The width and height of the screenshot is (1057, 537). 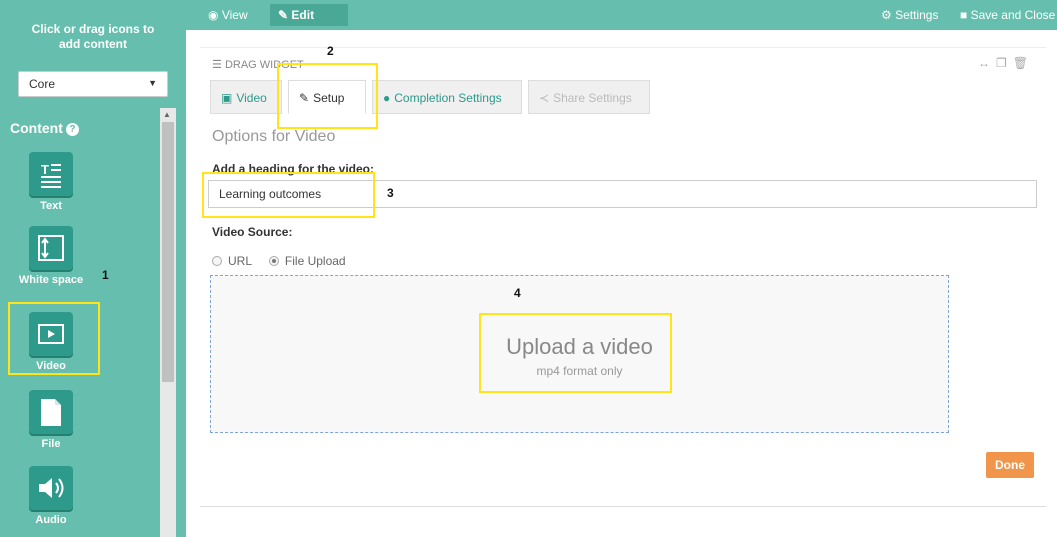 What do you see at coordinates (273, 261) in the screenshot?
I see `radio-file-upload-circle` at bounding box center [273, 261].